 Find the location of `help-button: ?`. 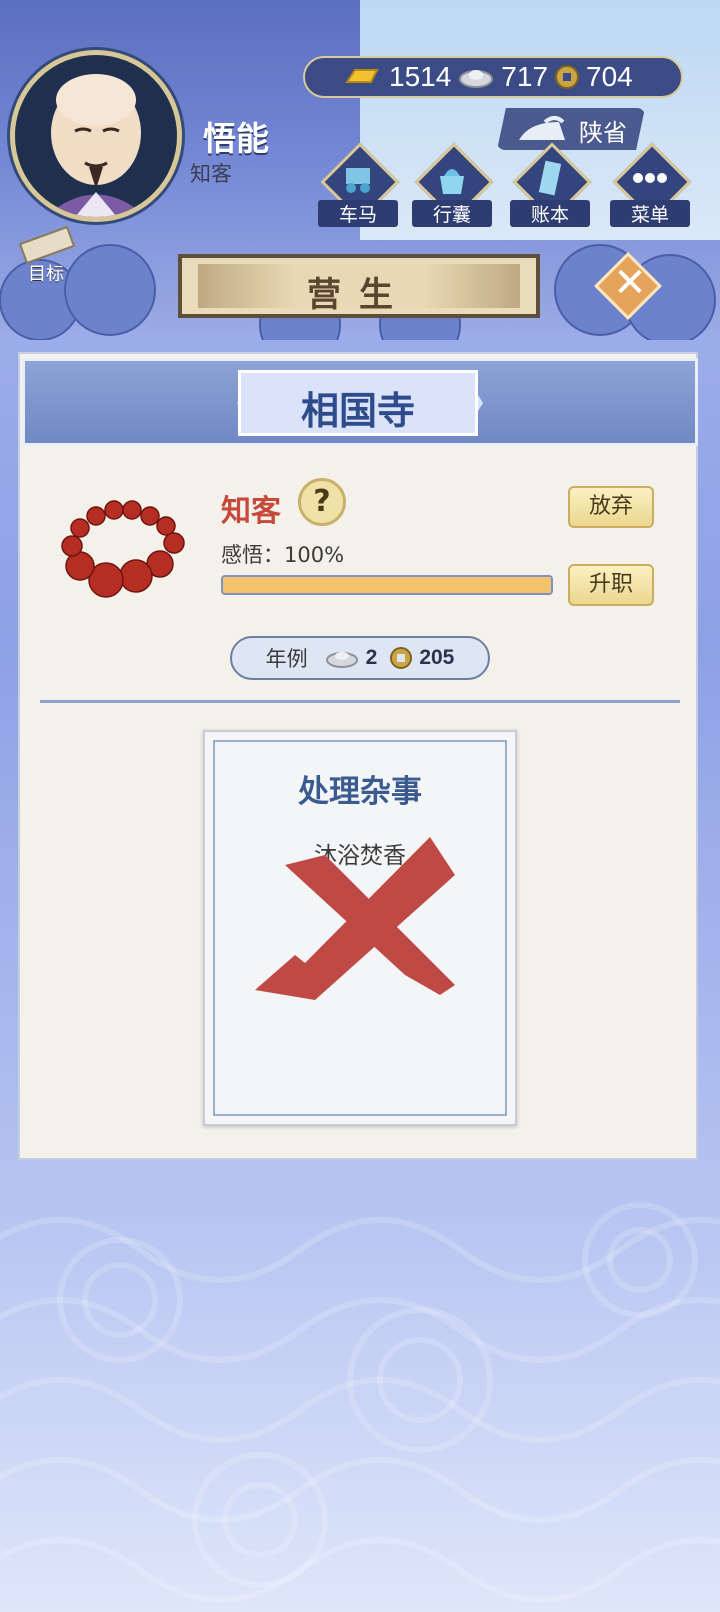

help-button: ? is located at coordinates (322, 502).